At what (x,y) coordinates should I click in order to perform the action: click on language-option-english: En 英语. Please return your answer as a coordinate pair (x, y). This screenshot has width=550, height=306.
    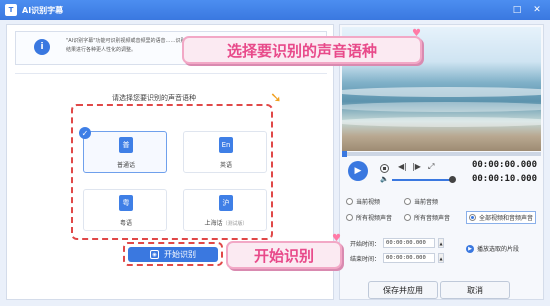
    Looking at the image, I should click on (225, 152).